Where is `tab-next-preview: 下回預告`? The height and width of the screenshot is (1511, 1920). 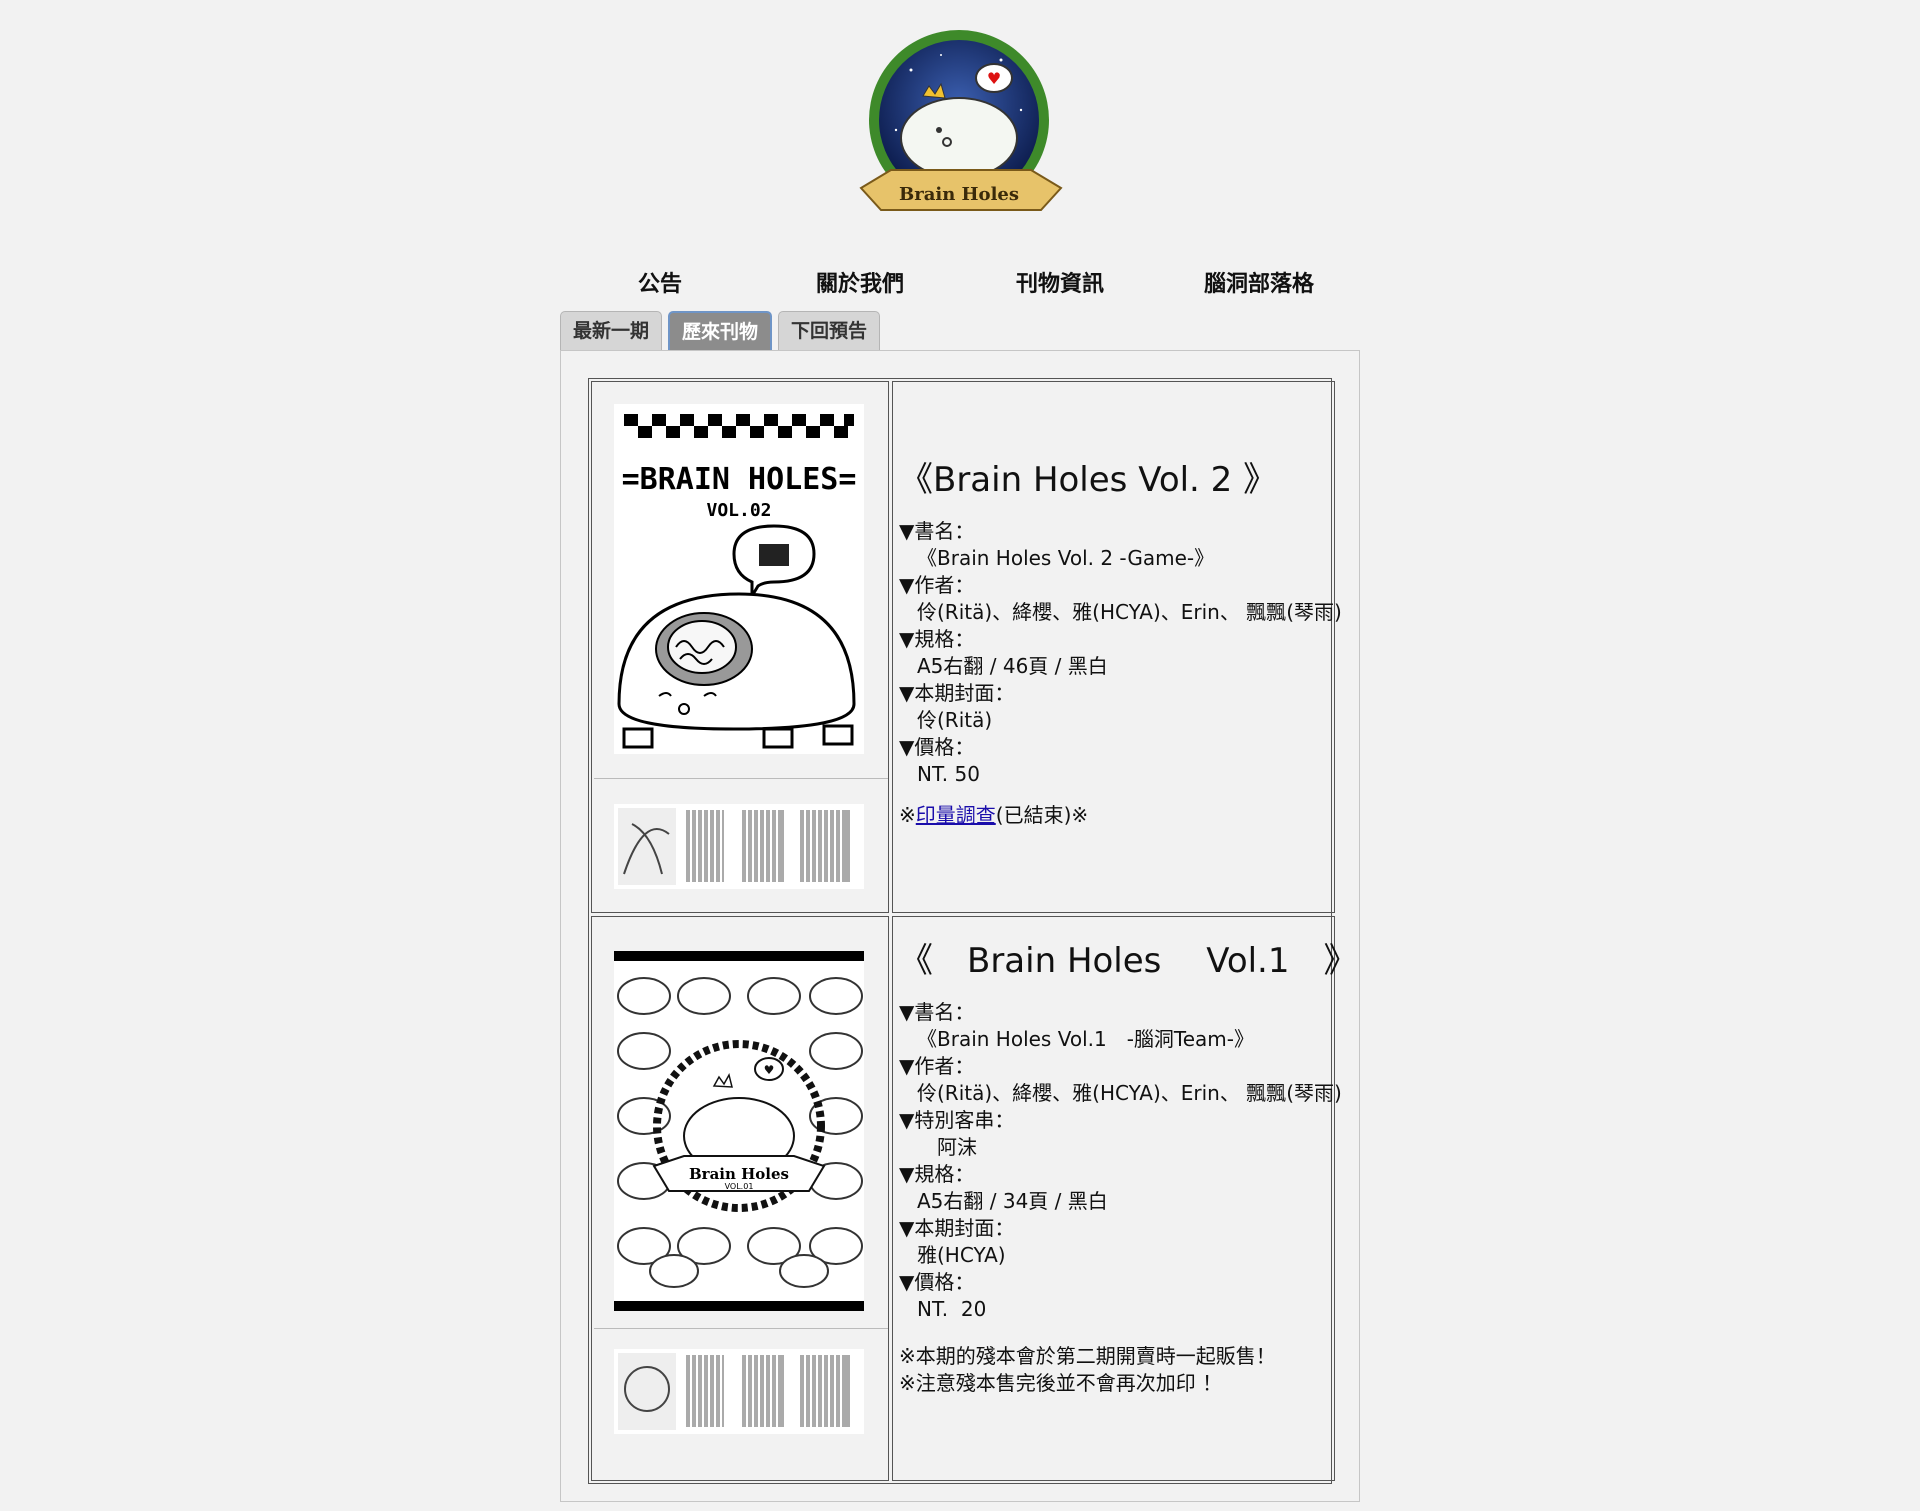
tab-next-preview: 下回預告 is located at coordinates (829, 330).